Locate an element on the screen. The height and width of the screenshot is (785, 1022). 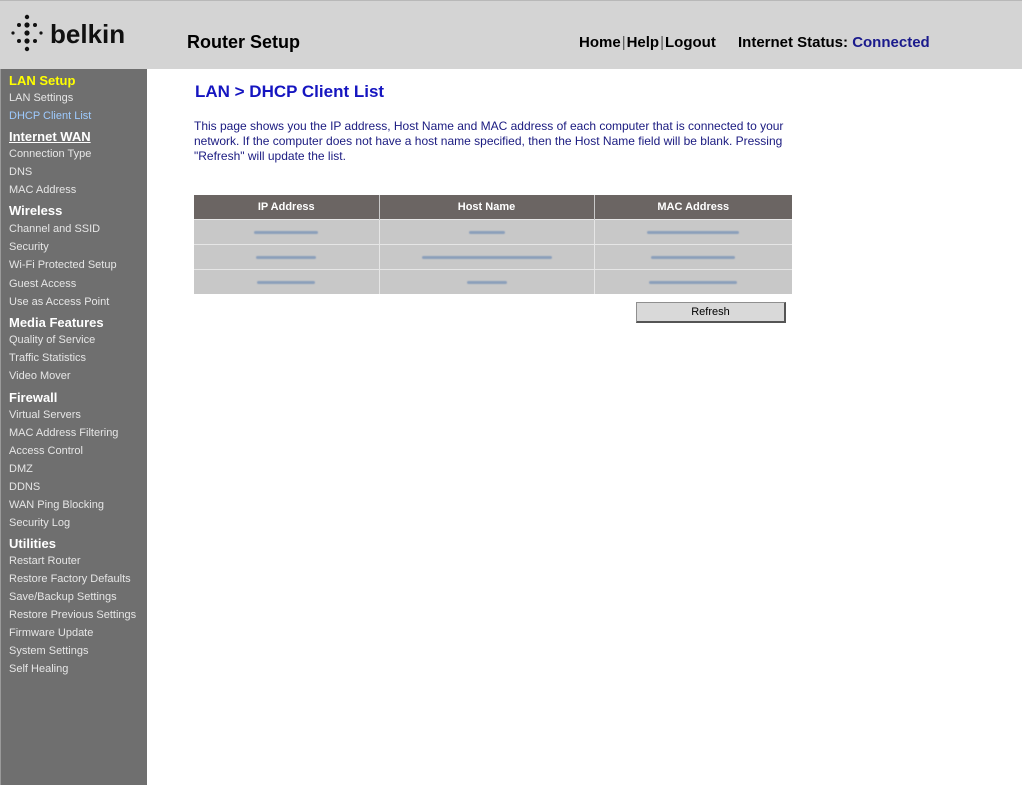
sidebar-item-access-control: Access Control is located at coordinates (46, 451).